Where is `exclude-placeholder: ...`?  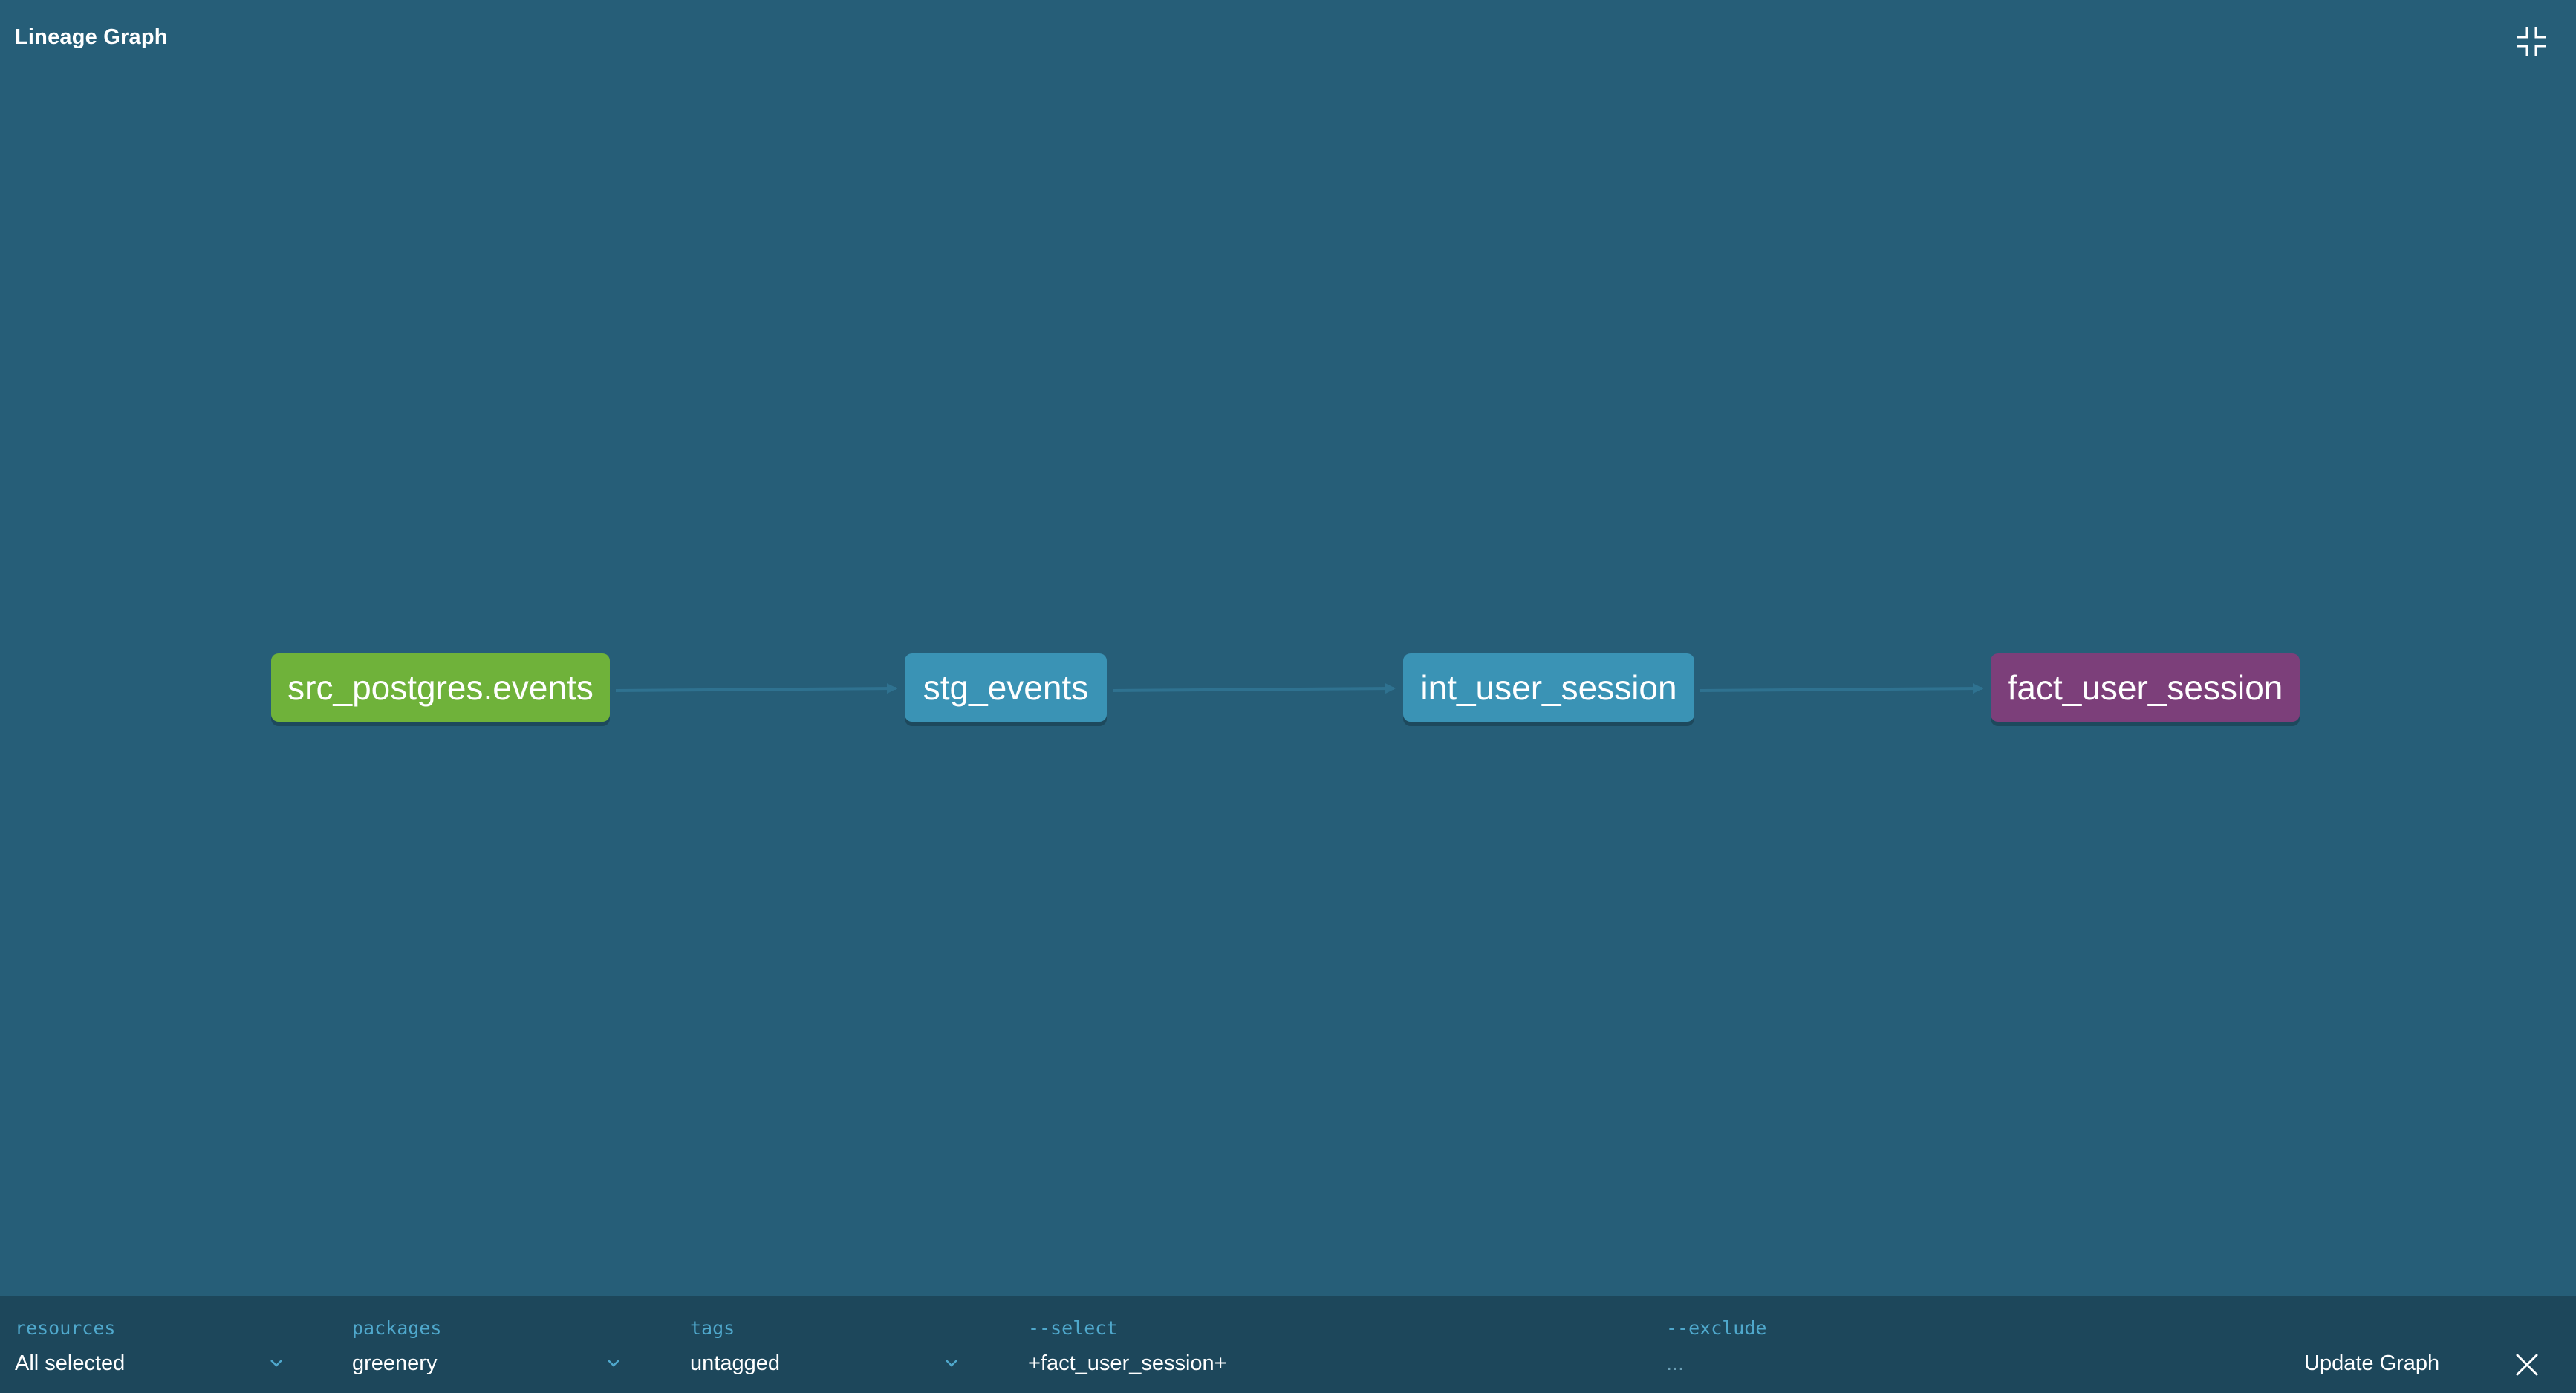 exclude-placeholder: ... is located at coordinates (1675, 1363).